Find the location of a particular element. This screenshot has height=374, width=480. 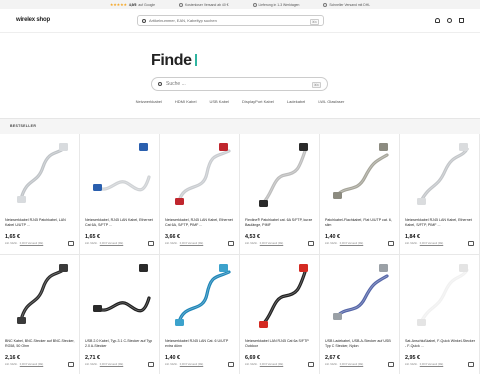

hero-search: ⌘K is located at coordinates (239, 84).